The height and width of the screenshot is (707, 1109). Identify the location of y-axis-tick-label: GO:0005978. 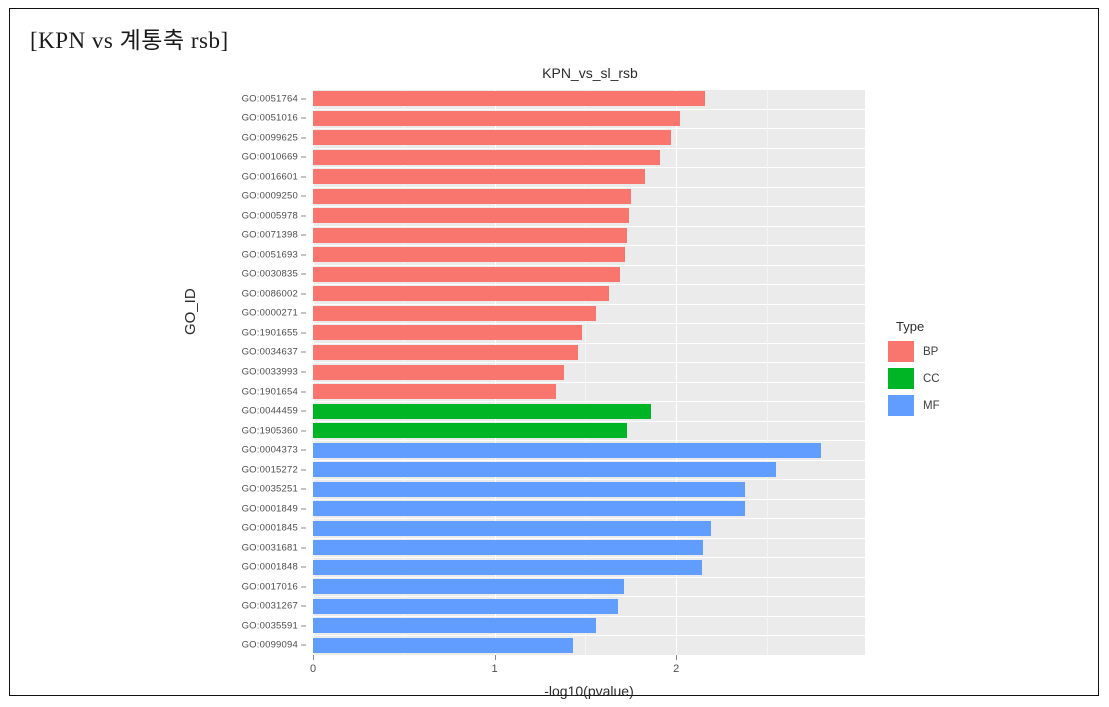
(269, 216).